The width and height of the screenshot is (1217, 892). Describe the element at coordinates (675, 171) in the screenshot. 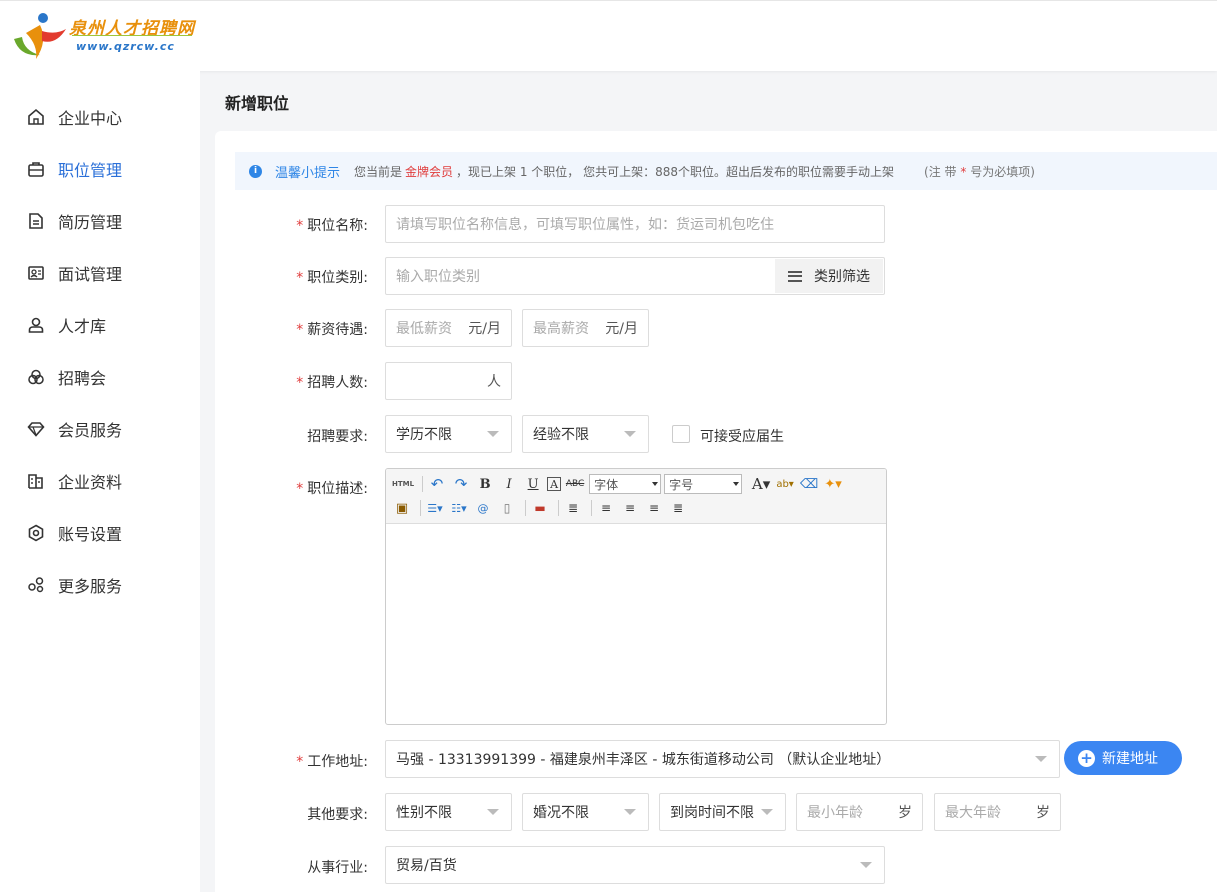

I see `tip-text-after: ，现已上架 1 个职位， 您共可上架：888个职位。超出后发布的职位需要手动上架` at that location.